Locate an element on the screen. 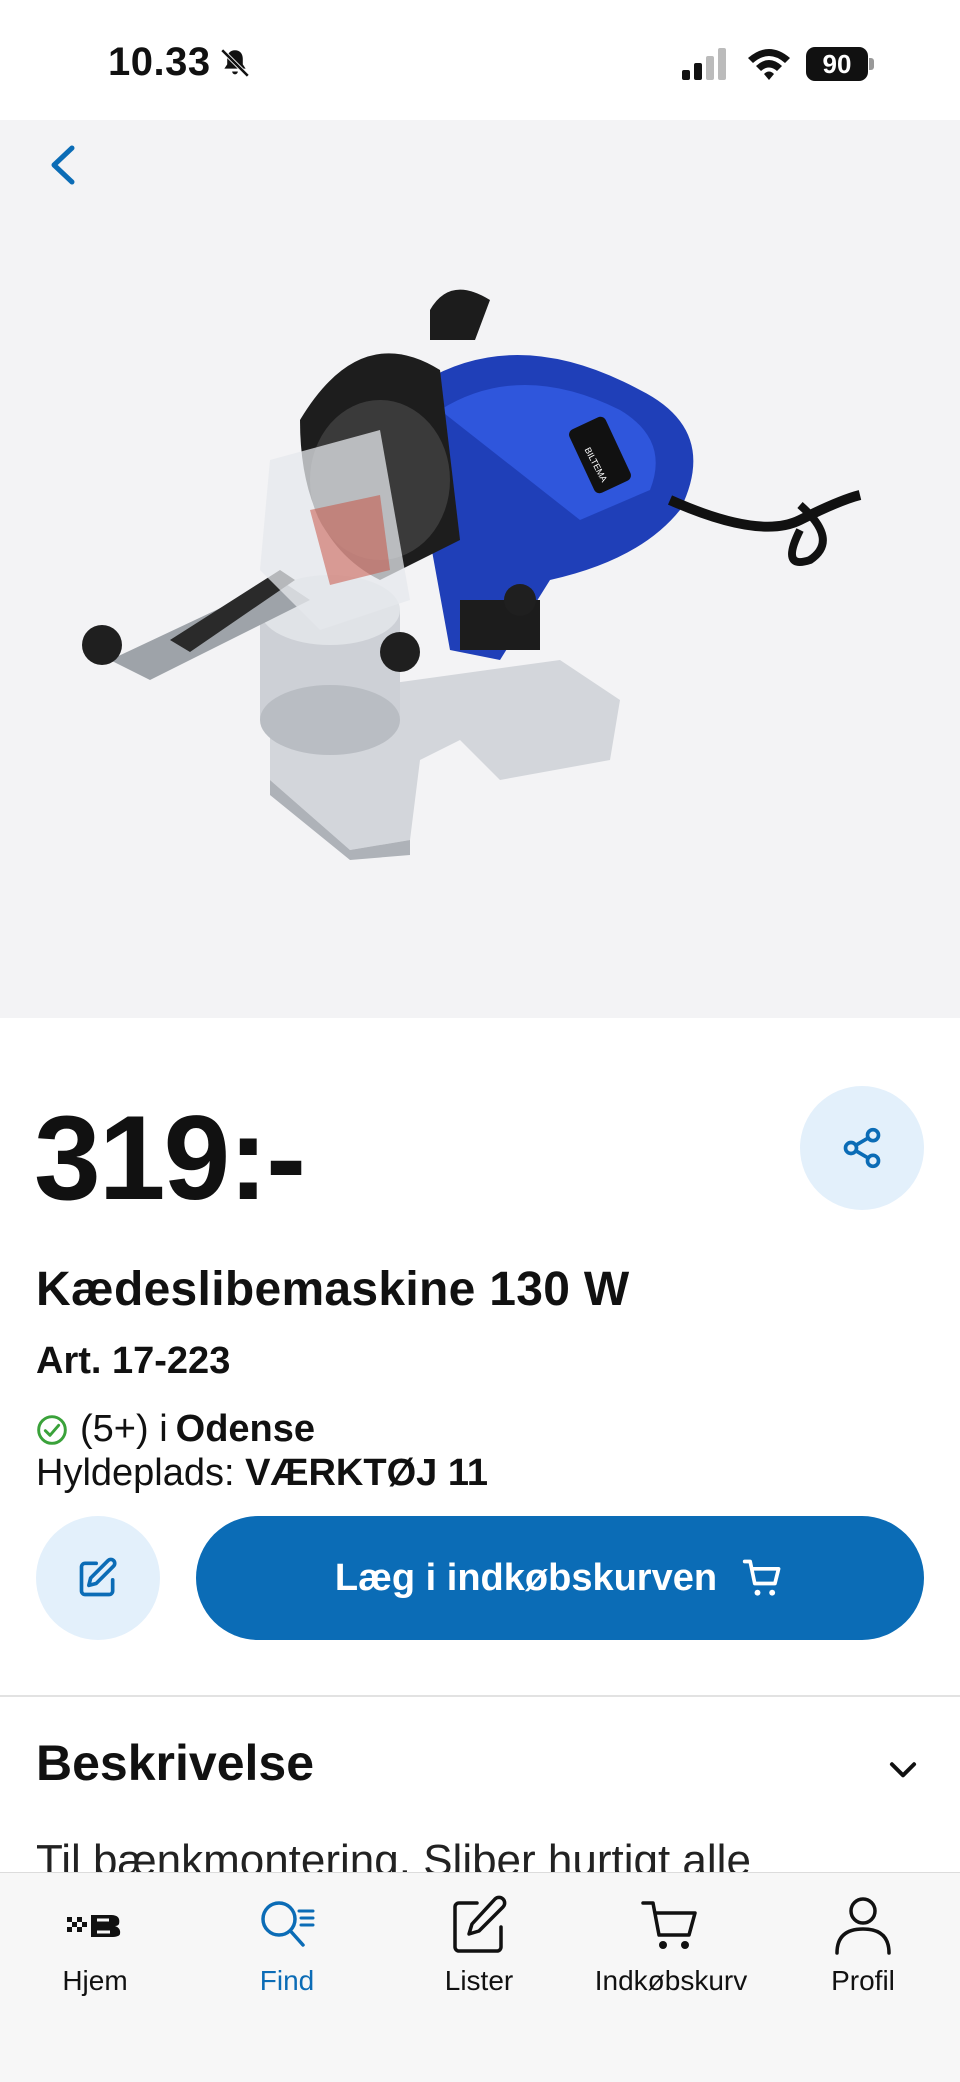 The height and width of the screenshot is (2082, 960). edit-icon is located at coordinates (98, 1577).